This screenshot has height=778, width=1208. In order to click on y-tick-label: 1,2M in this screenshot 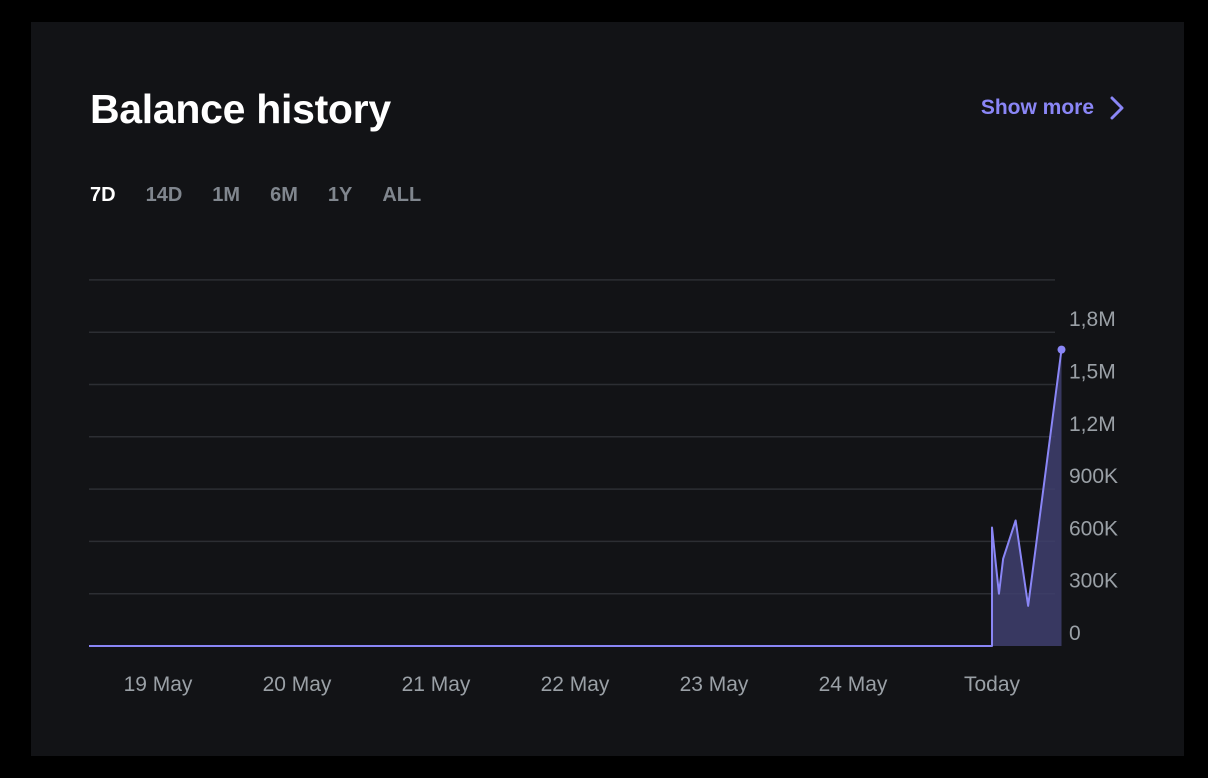, I will do `click(1092, 424)`.